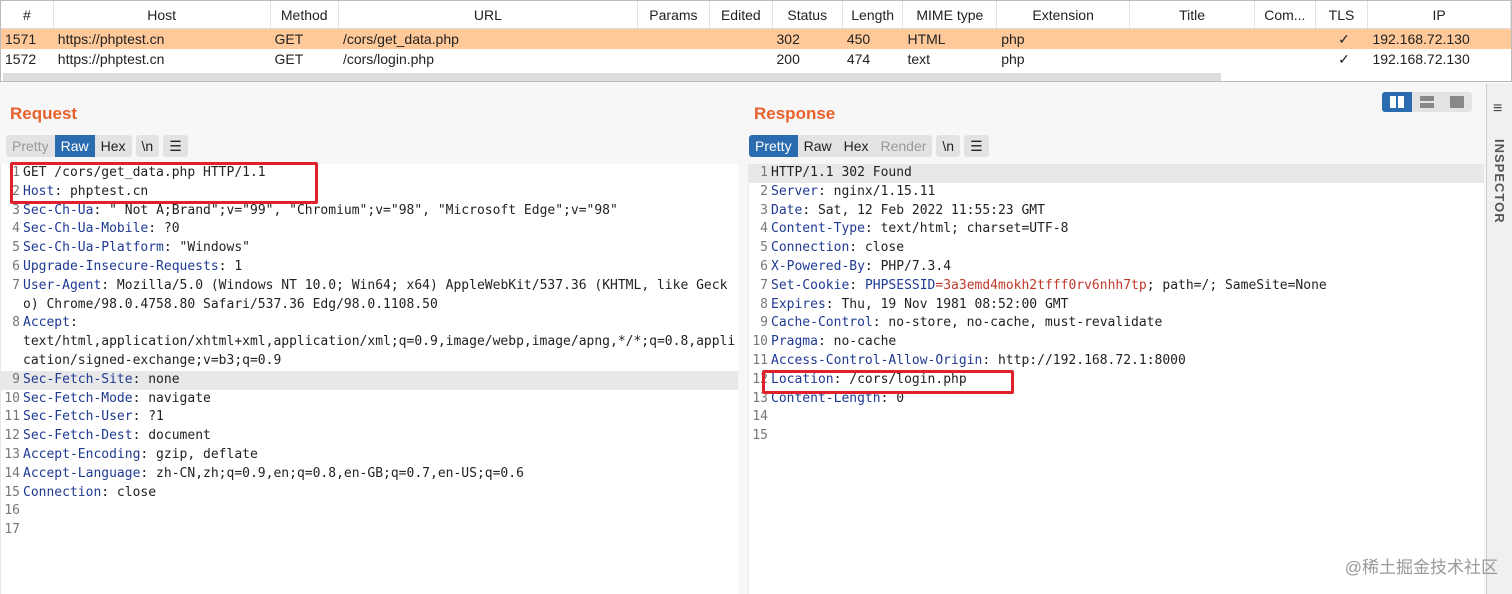  Describe the element at coordinates (1127, 229) in the screenshot. I see `line-text: Content-Type: text/html; charset=UTF-8` at that location.